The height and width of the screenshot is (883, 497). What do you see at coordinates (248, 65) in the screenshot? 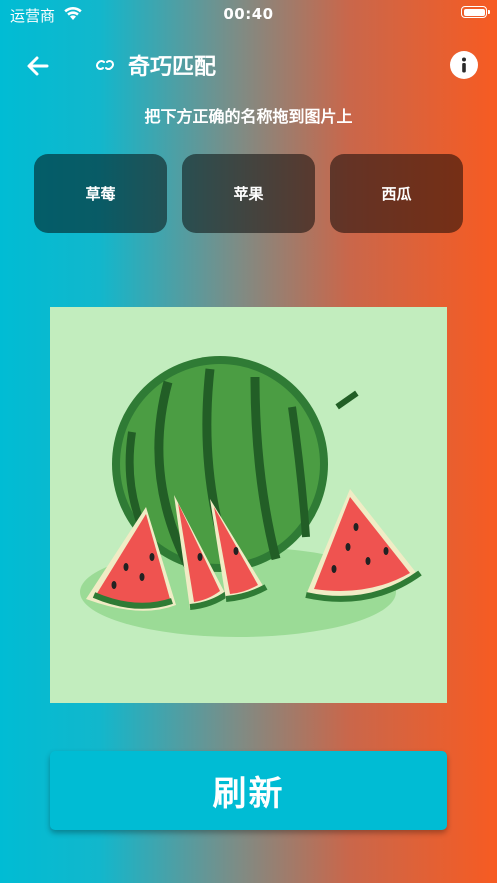
I see `nav-bar: 奇巧匹配` at bounding box center [248, 65].